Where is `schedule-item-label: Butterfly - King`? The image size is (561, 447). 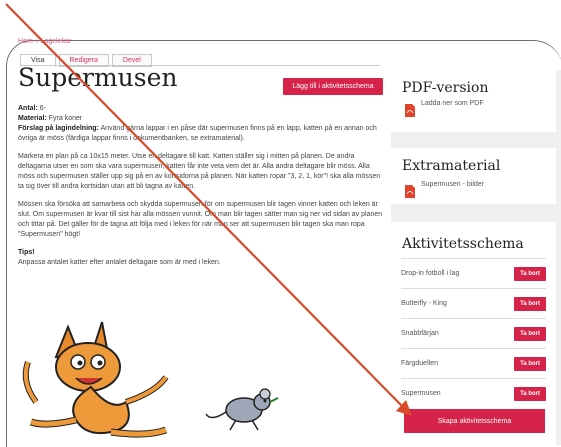
schedule-item-label: Butterfly - King is located at coordinates (424, 303).